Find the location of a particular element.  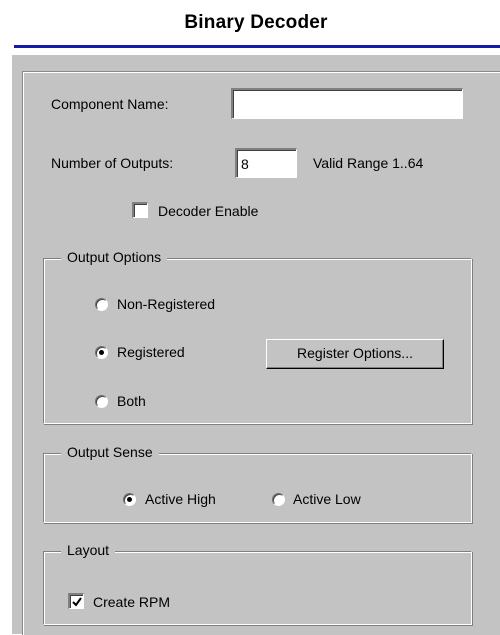

create-rpm-label: Create RPM is located at coordinates (132, 602).